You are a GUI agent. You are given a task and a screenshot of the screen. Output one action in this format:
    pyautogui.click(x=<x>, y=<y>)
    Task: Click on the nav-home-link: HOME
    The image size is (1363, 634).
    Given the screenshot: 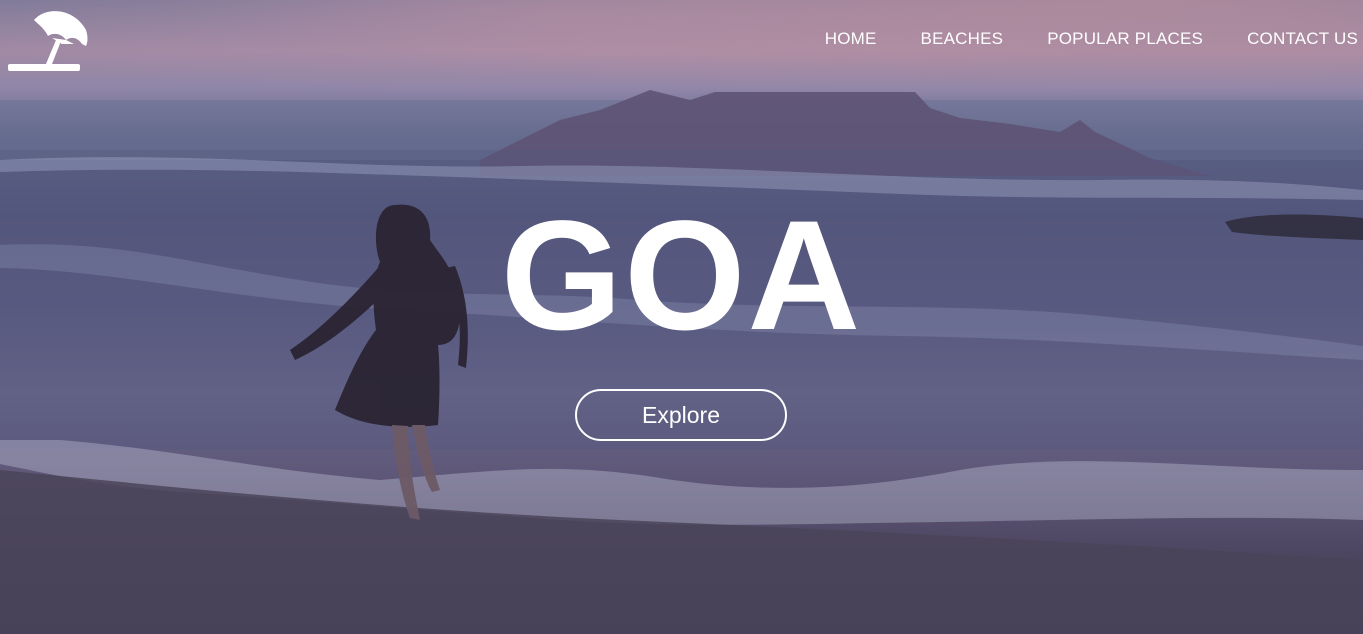 What is the action you would take?
    pyautogui.click(x=851, y=39)
    